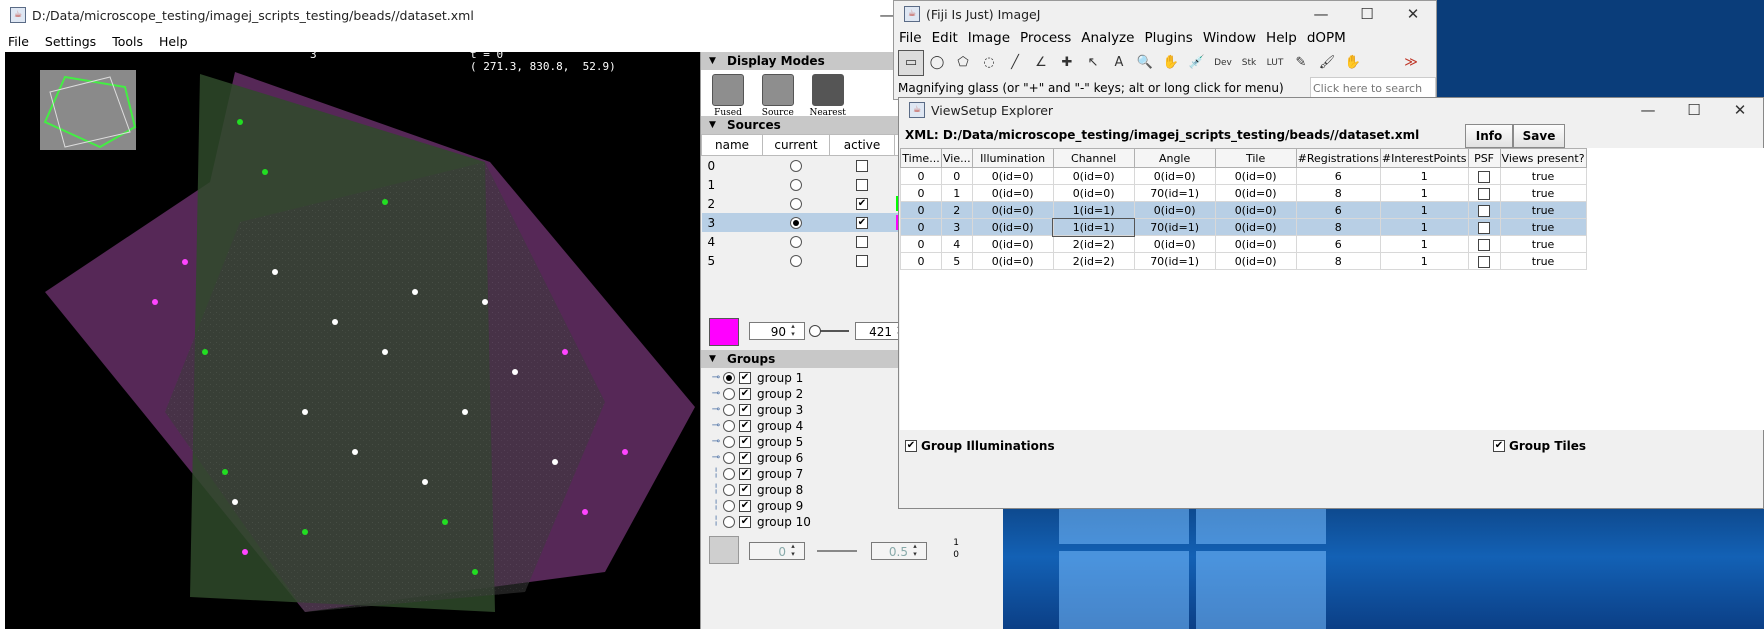  What do you see at coordinates (862, 261) in the screenshot?
I see `active-source-checkbox` at bounding box center [862, 261].